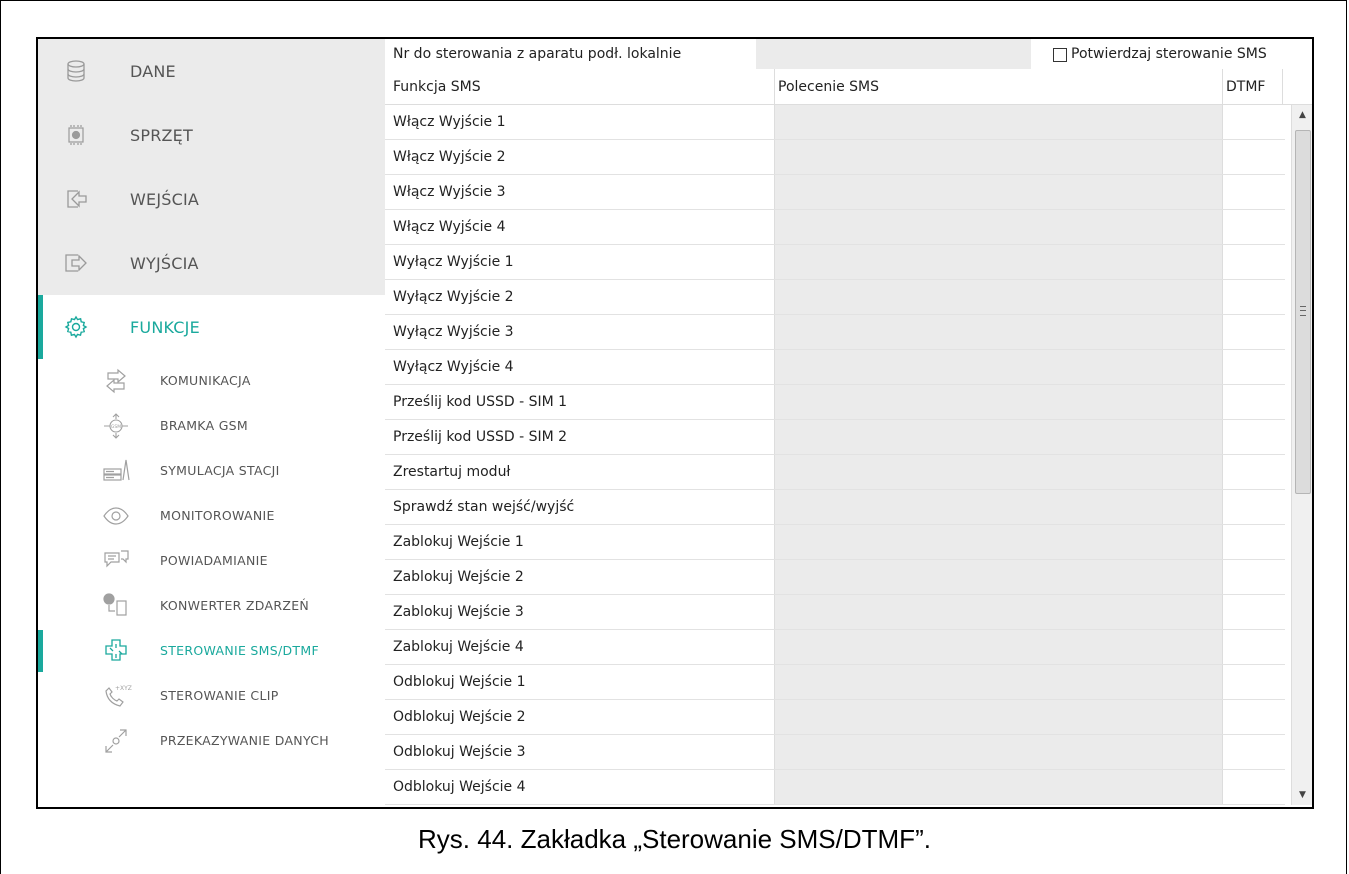  I want to click on nav-item-label: FUNKCJE, so click(165, 327).